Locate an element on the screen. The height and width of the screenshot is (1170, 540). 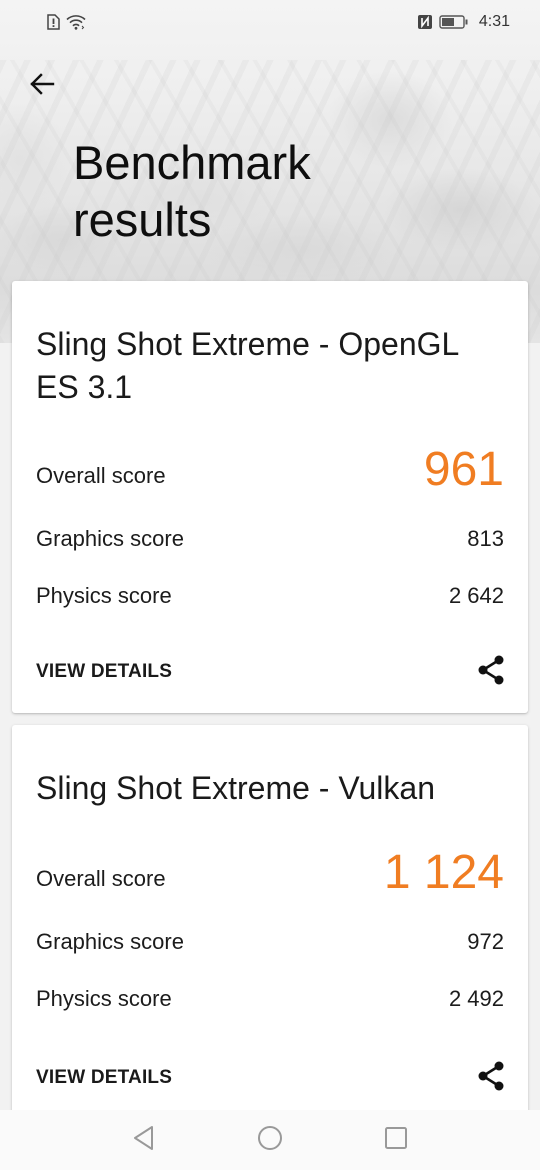
physics-score-row: Physics score 2 642 is located at coordinates (270, 596).